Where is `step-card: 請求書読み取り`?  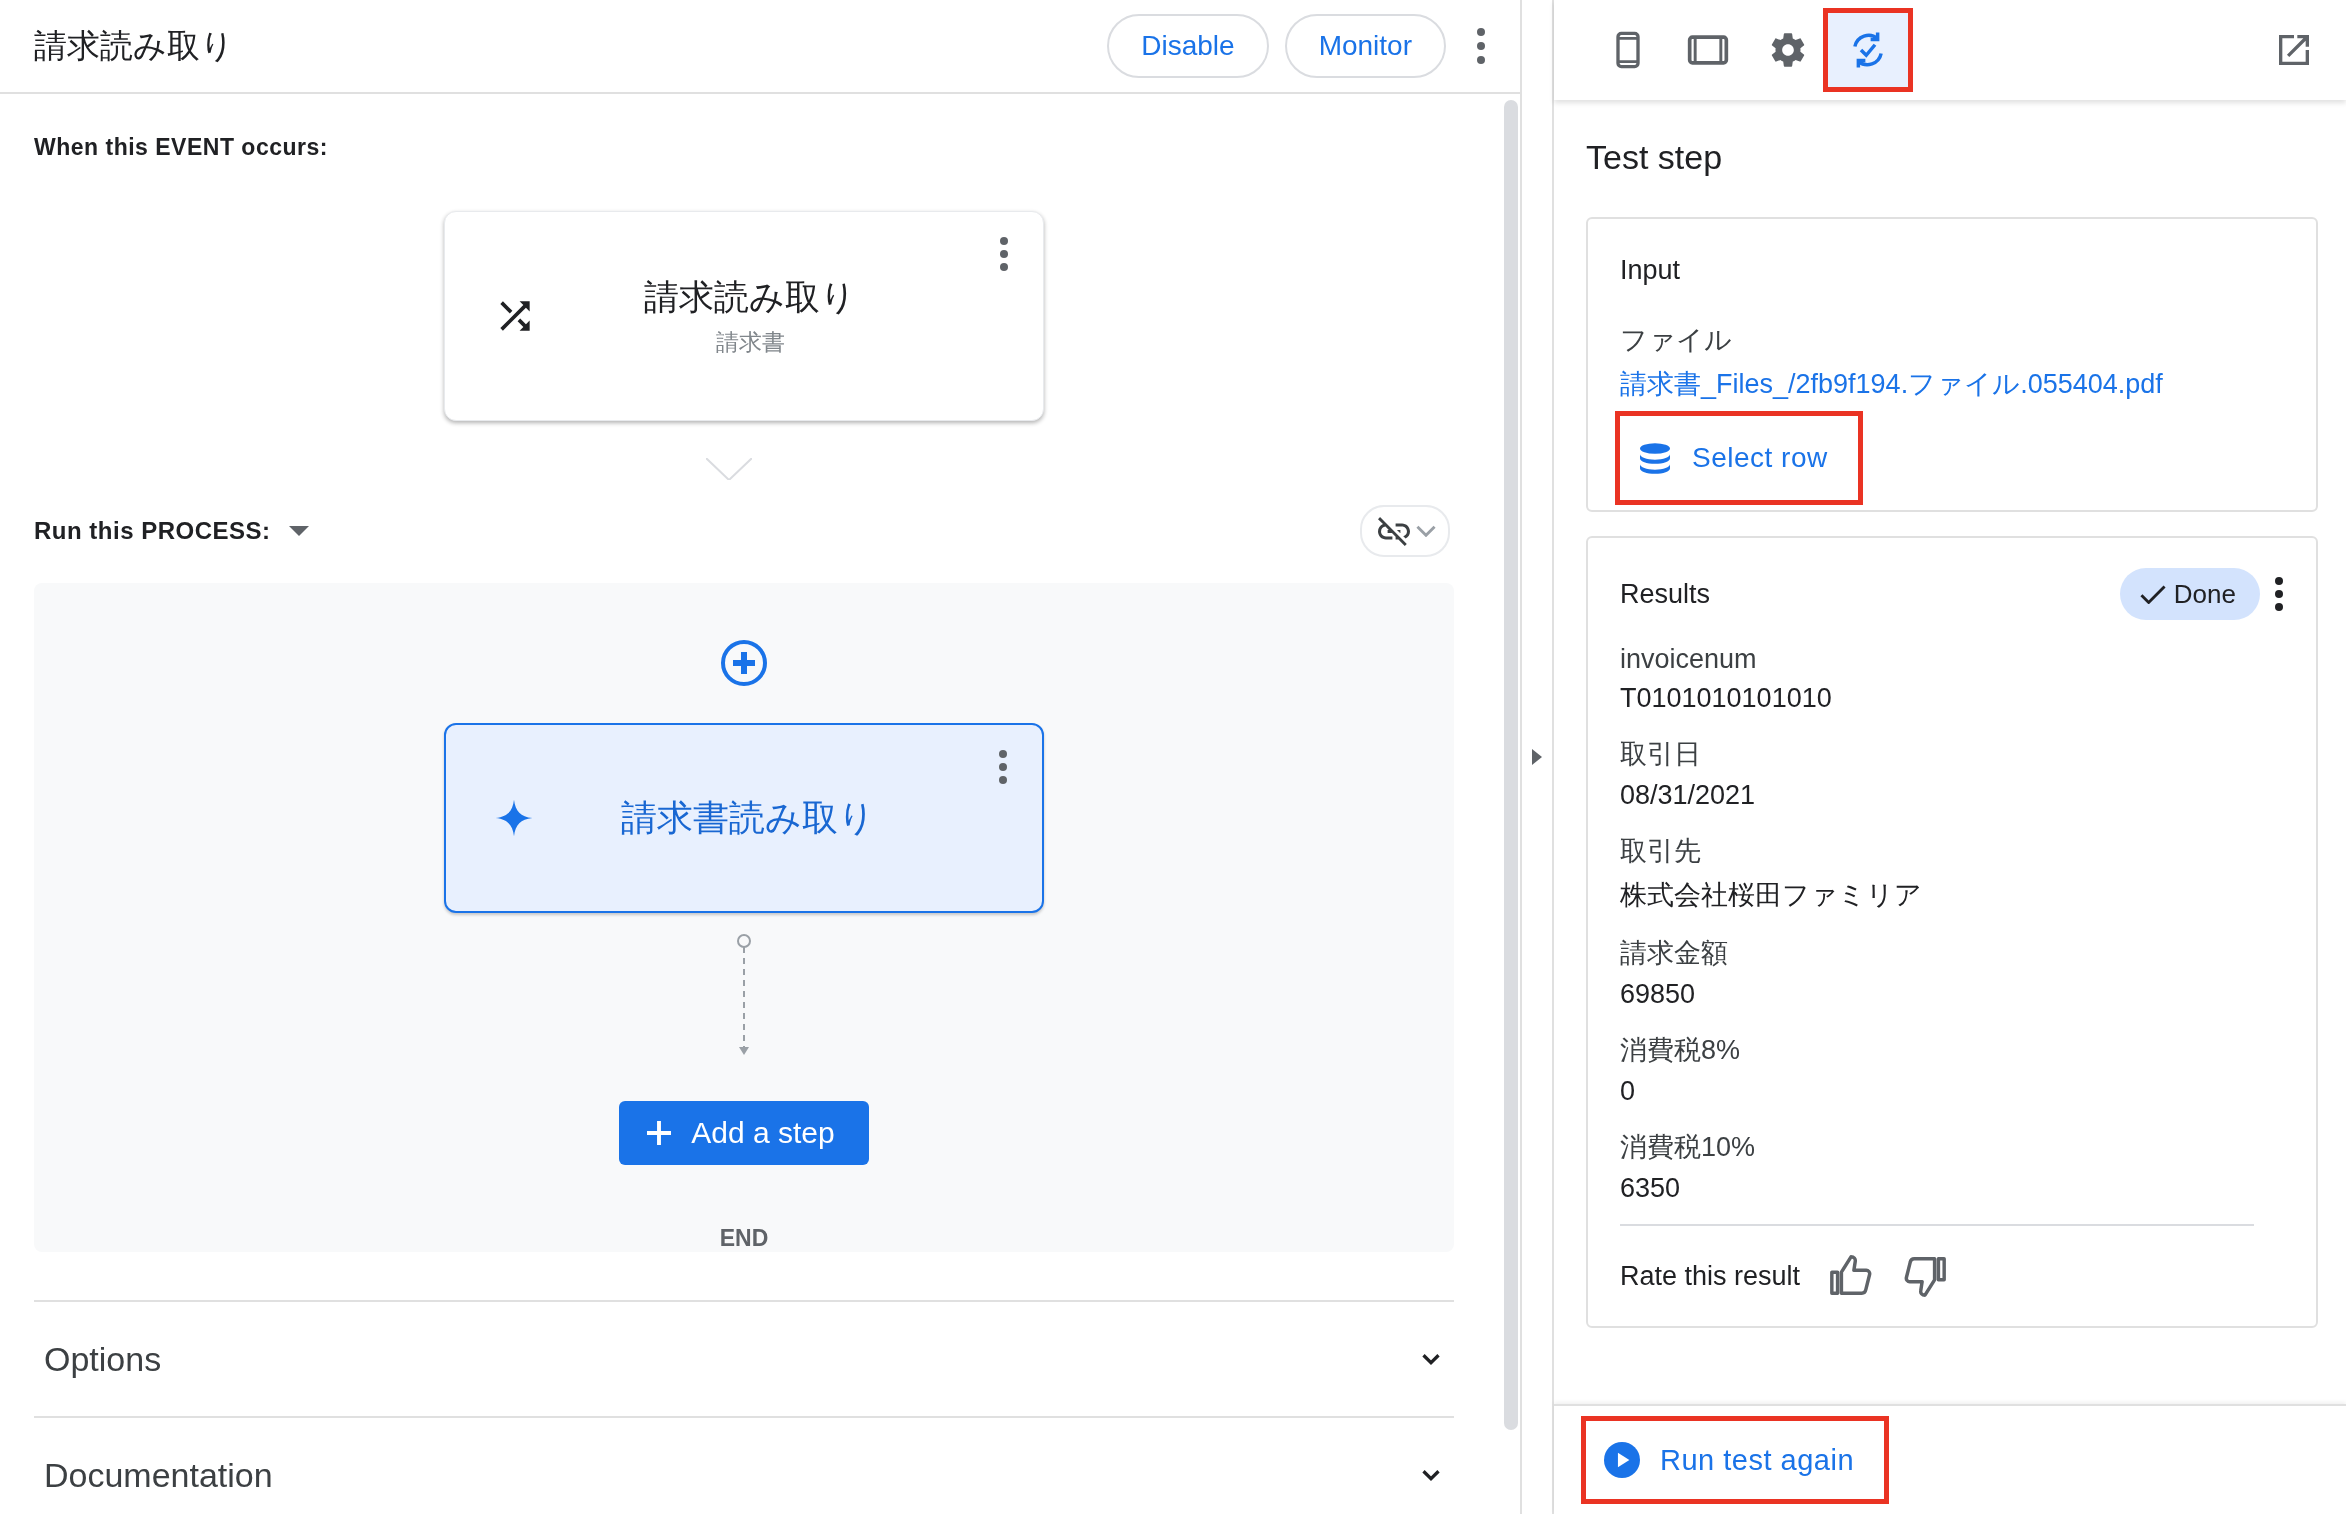 step-card: 請求書読み取り is located at coordinates (744, 818).